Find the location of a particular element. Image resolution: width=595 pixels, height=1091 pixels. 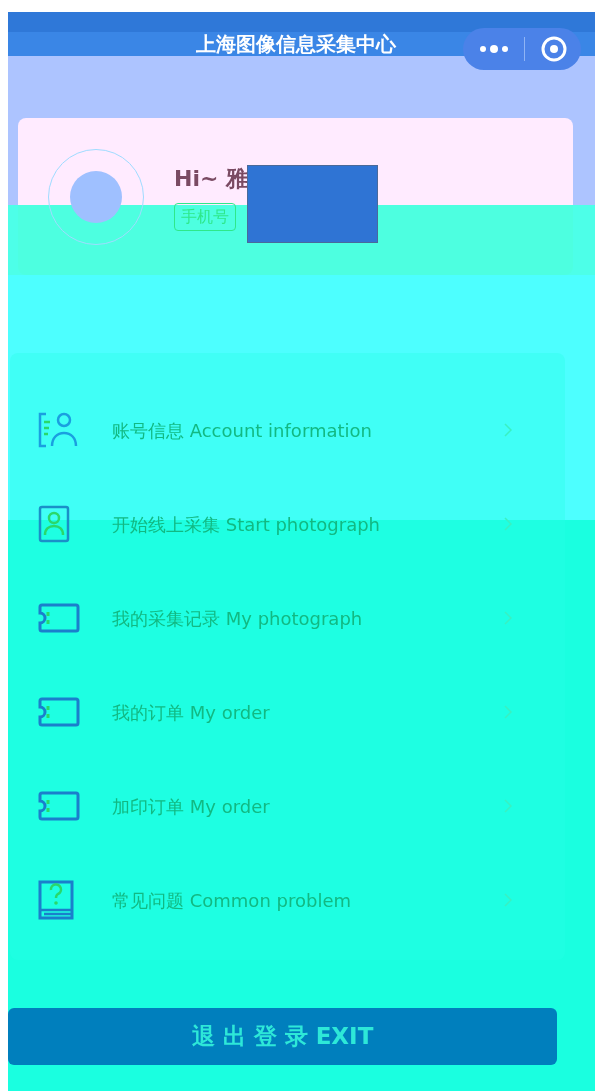

more-icon is located at coordinates (494, 49).